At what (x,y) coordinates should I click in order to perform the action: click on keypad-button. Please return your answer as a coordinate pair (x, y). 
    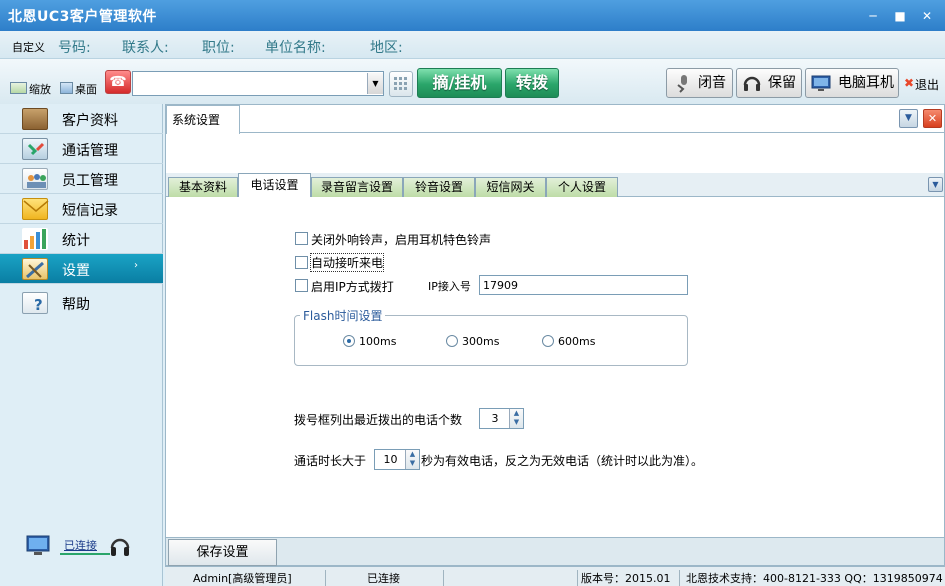
    Looking at the image, I should click on (401, 84).